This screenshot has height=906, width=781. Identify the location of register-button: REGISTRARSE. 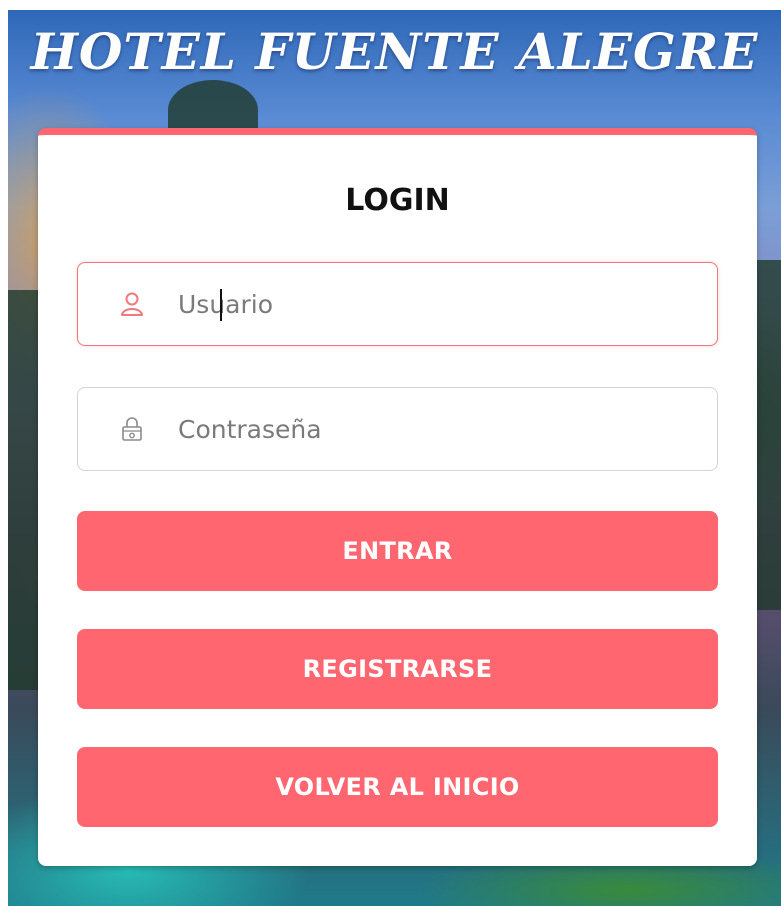
(397, 669).